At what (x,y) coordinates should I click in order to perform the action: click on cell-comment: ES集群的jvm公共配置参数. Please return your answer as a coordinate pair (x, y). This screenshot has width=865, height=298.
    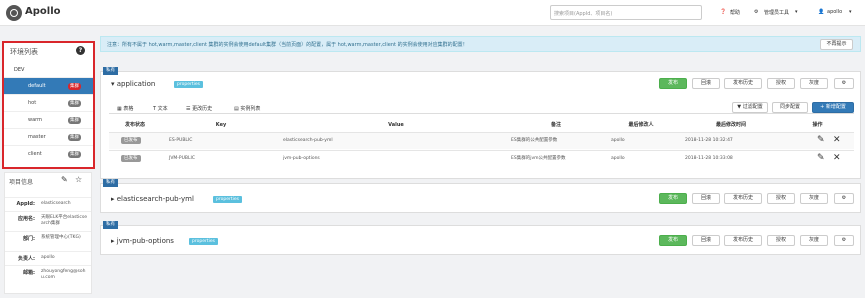
    Looking at the image, I should click on (538, 158).